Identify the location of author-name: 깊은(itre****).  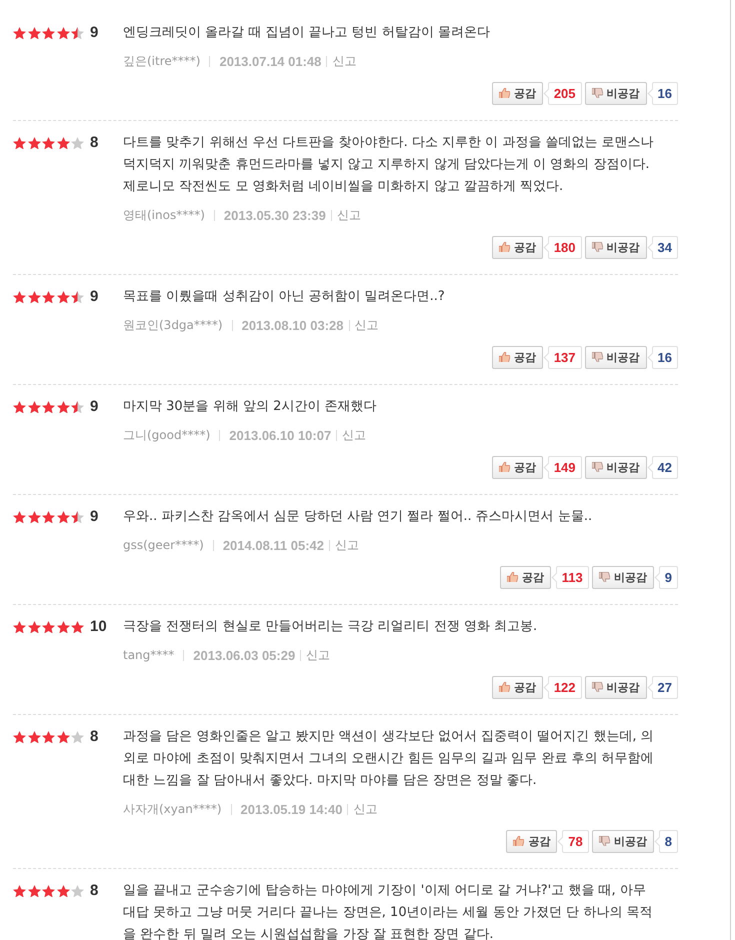
(161, 61).